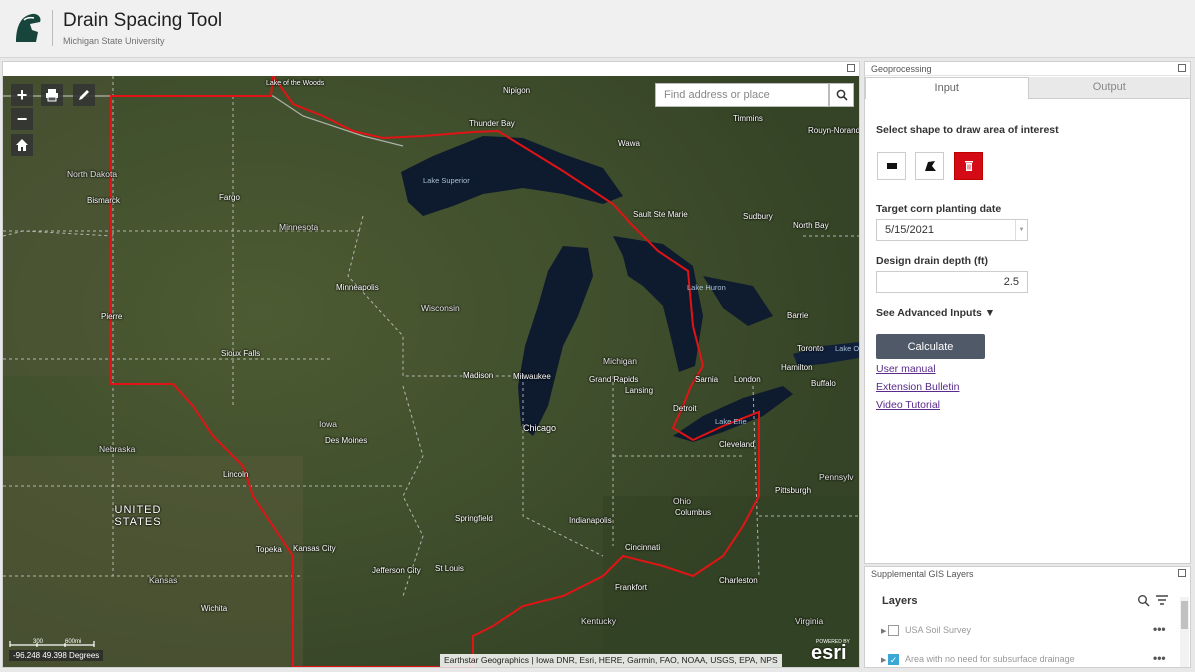 This screenshot has height=672, width=1195. I want to click on map-label: Rouyn-Noranda, so click(833, 130).